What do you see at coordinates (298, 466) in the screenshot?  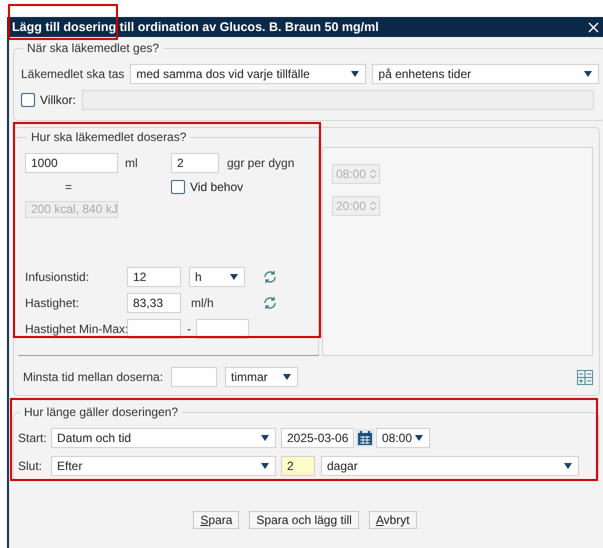 I see `duration-count-field: 2` at bounding box center [298, 466].